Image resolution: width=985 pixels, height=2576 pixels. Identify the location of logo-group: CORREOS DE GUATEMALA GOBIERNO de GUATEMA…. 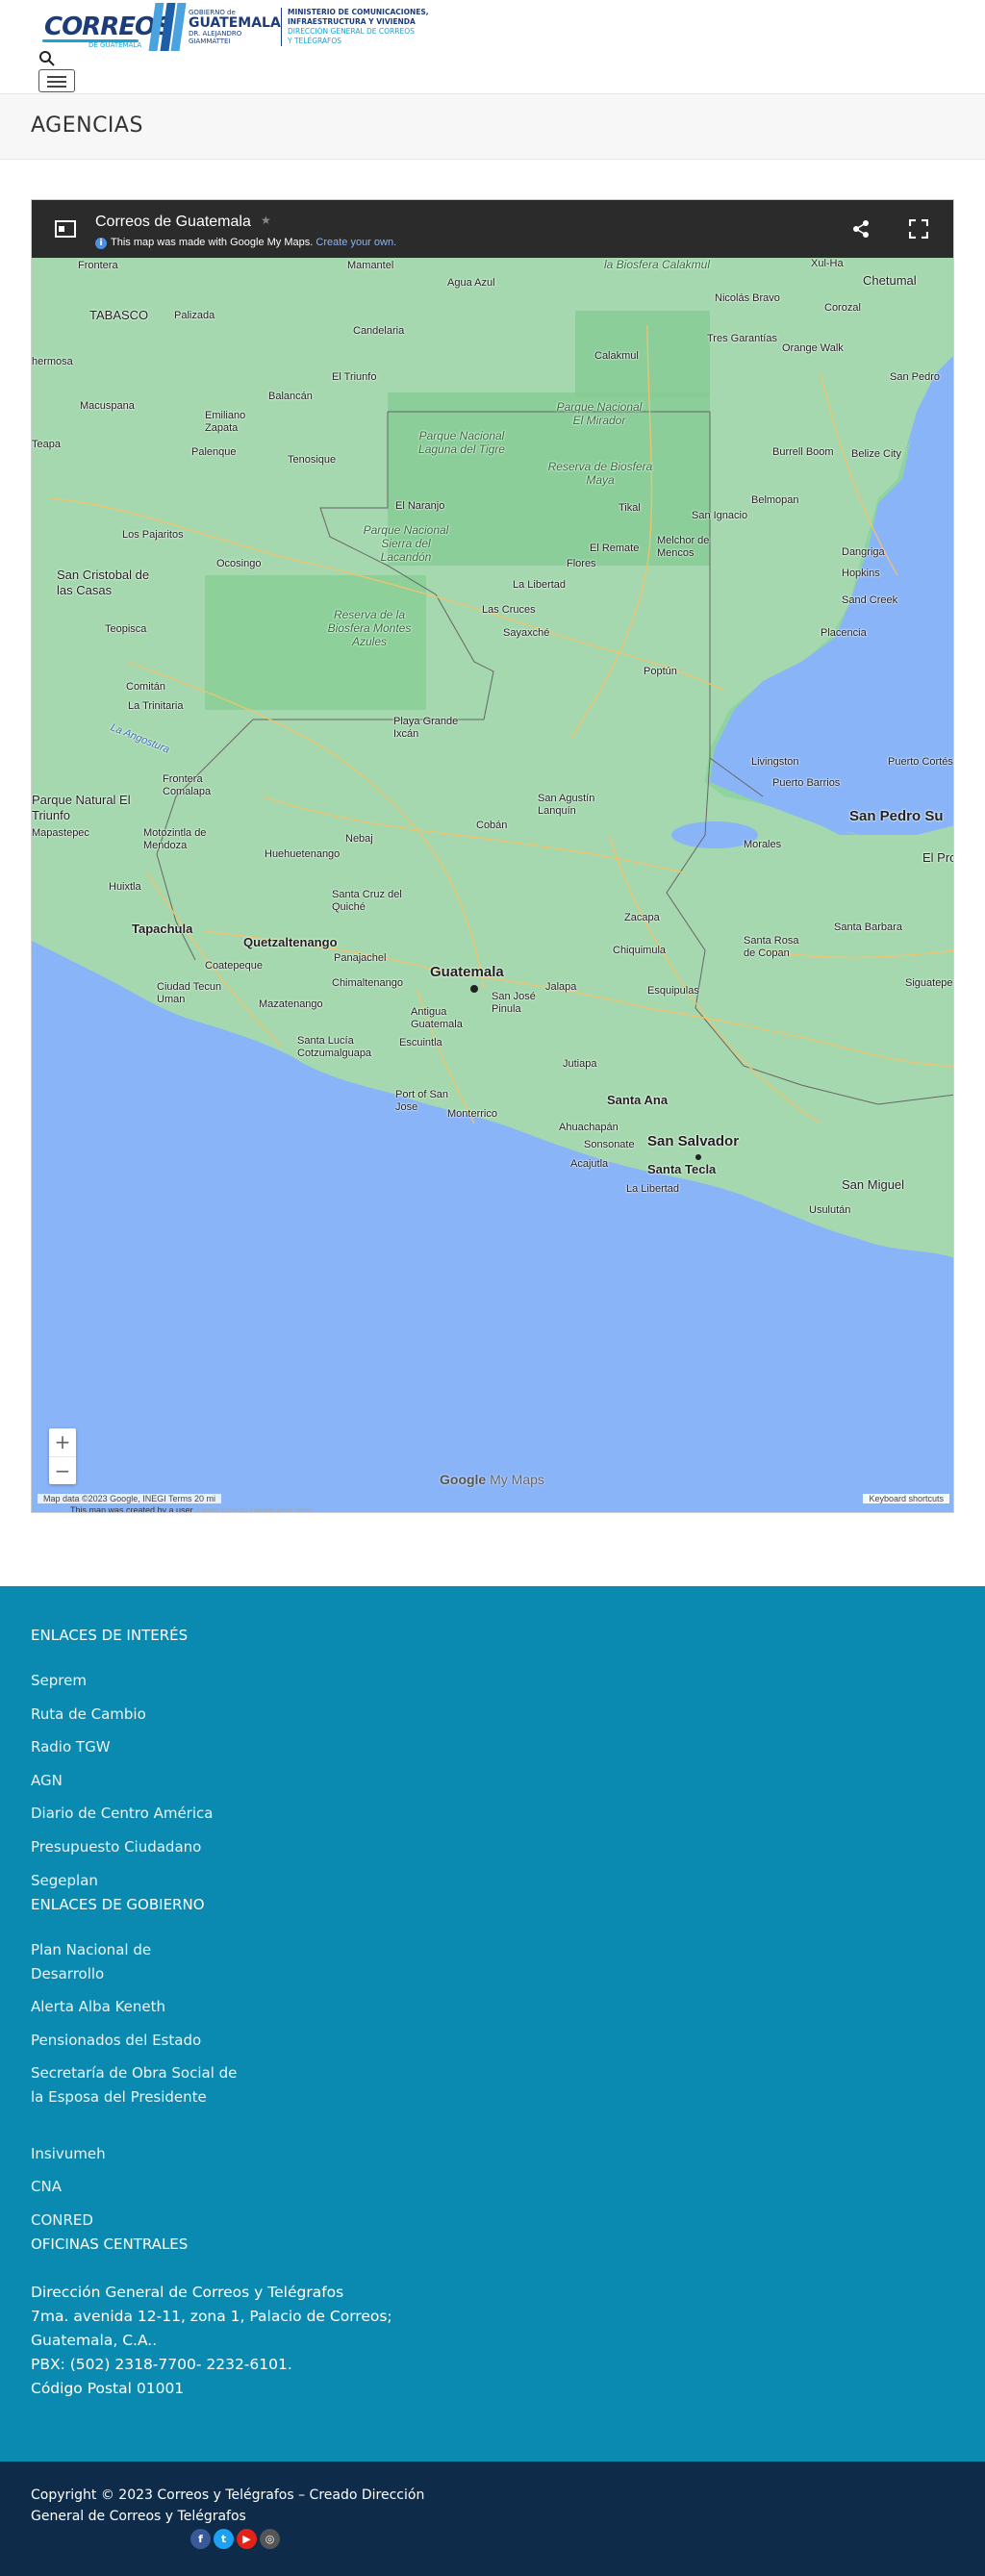
(237, 27).